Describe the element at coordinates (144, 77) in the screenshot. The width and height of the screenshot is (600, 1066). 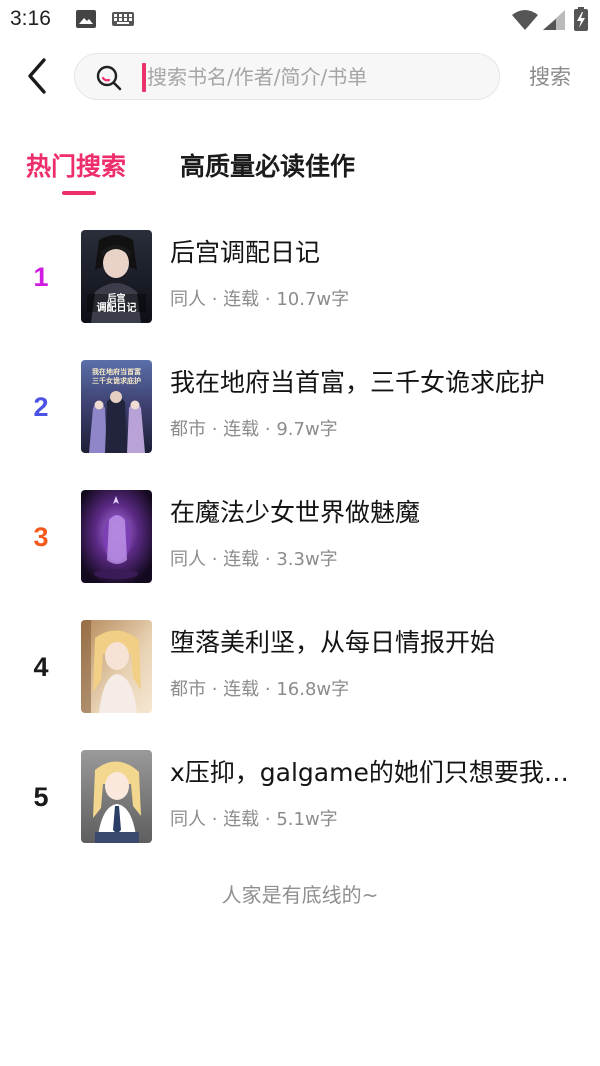
I see `text-cursor` at that location.